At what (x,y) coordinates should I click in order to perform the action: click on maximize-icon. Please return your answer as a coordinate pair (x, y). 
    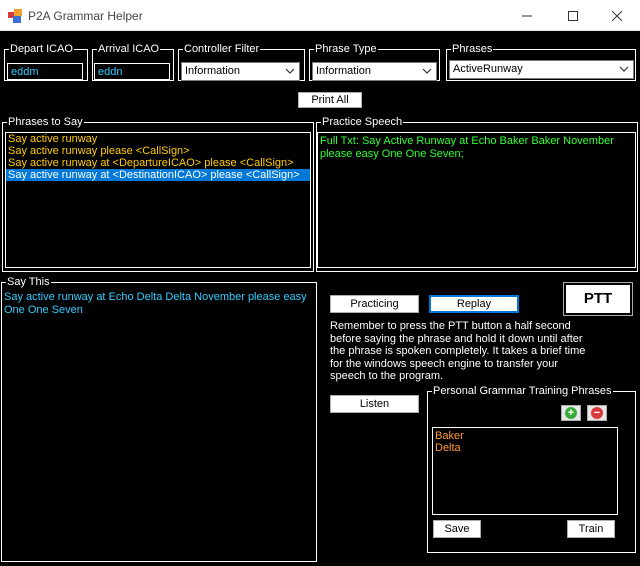
    Looking at the image, I should click on (573, 15).